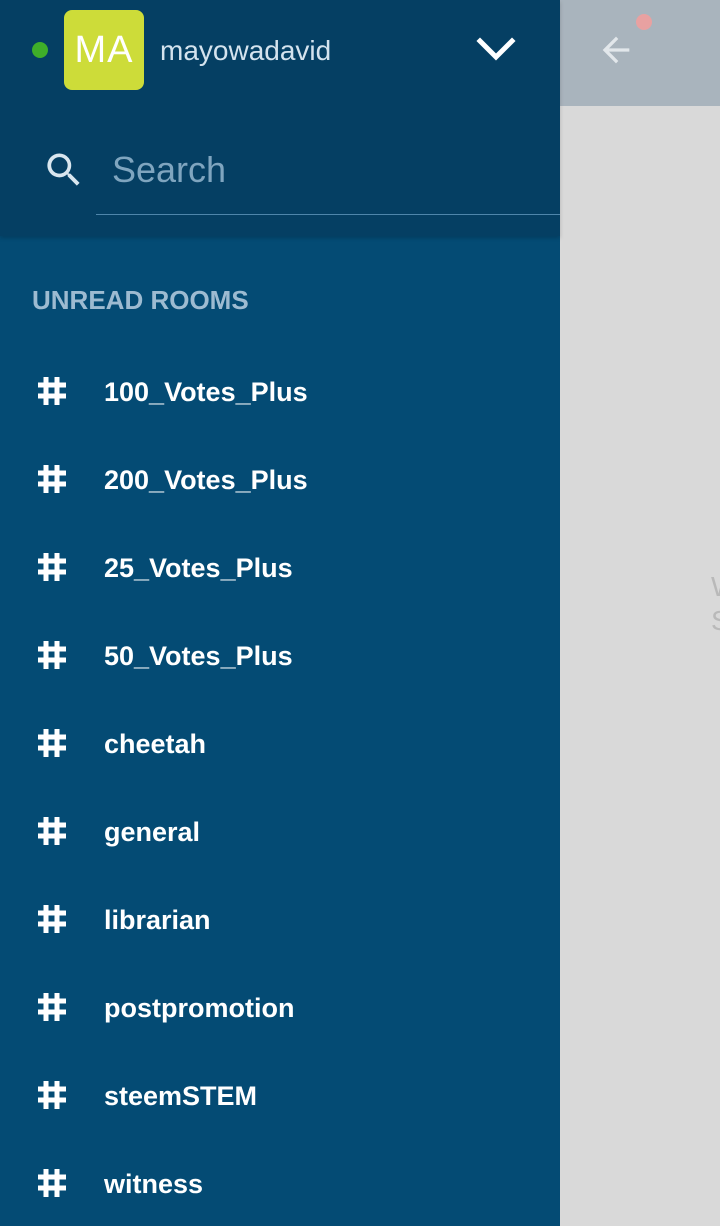 The height and width of the screenshot is (1226, 720). What do you see at coordinates (280, 1183) in the screenshot?
I see `room-item-witness: witness` at bounding box center [280, 1183].